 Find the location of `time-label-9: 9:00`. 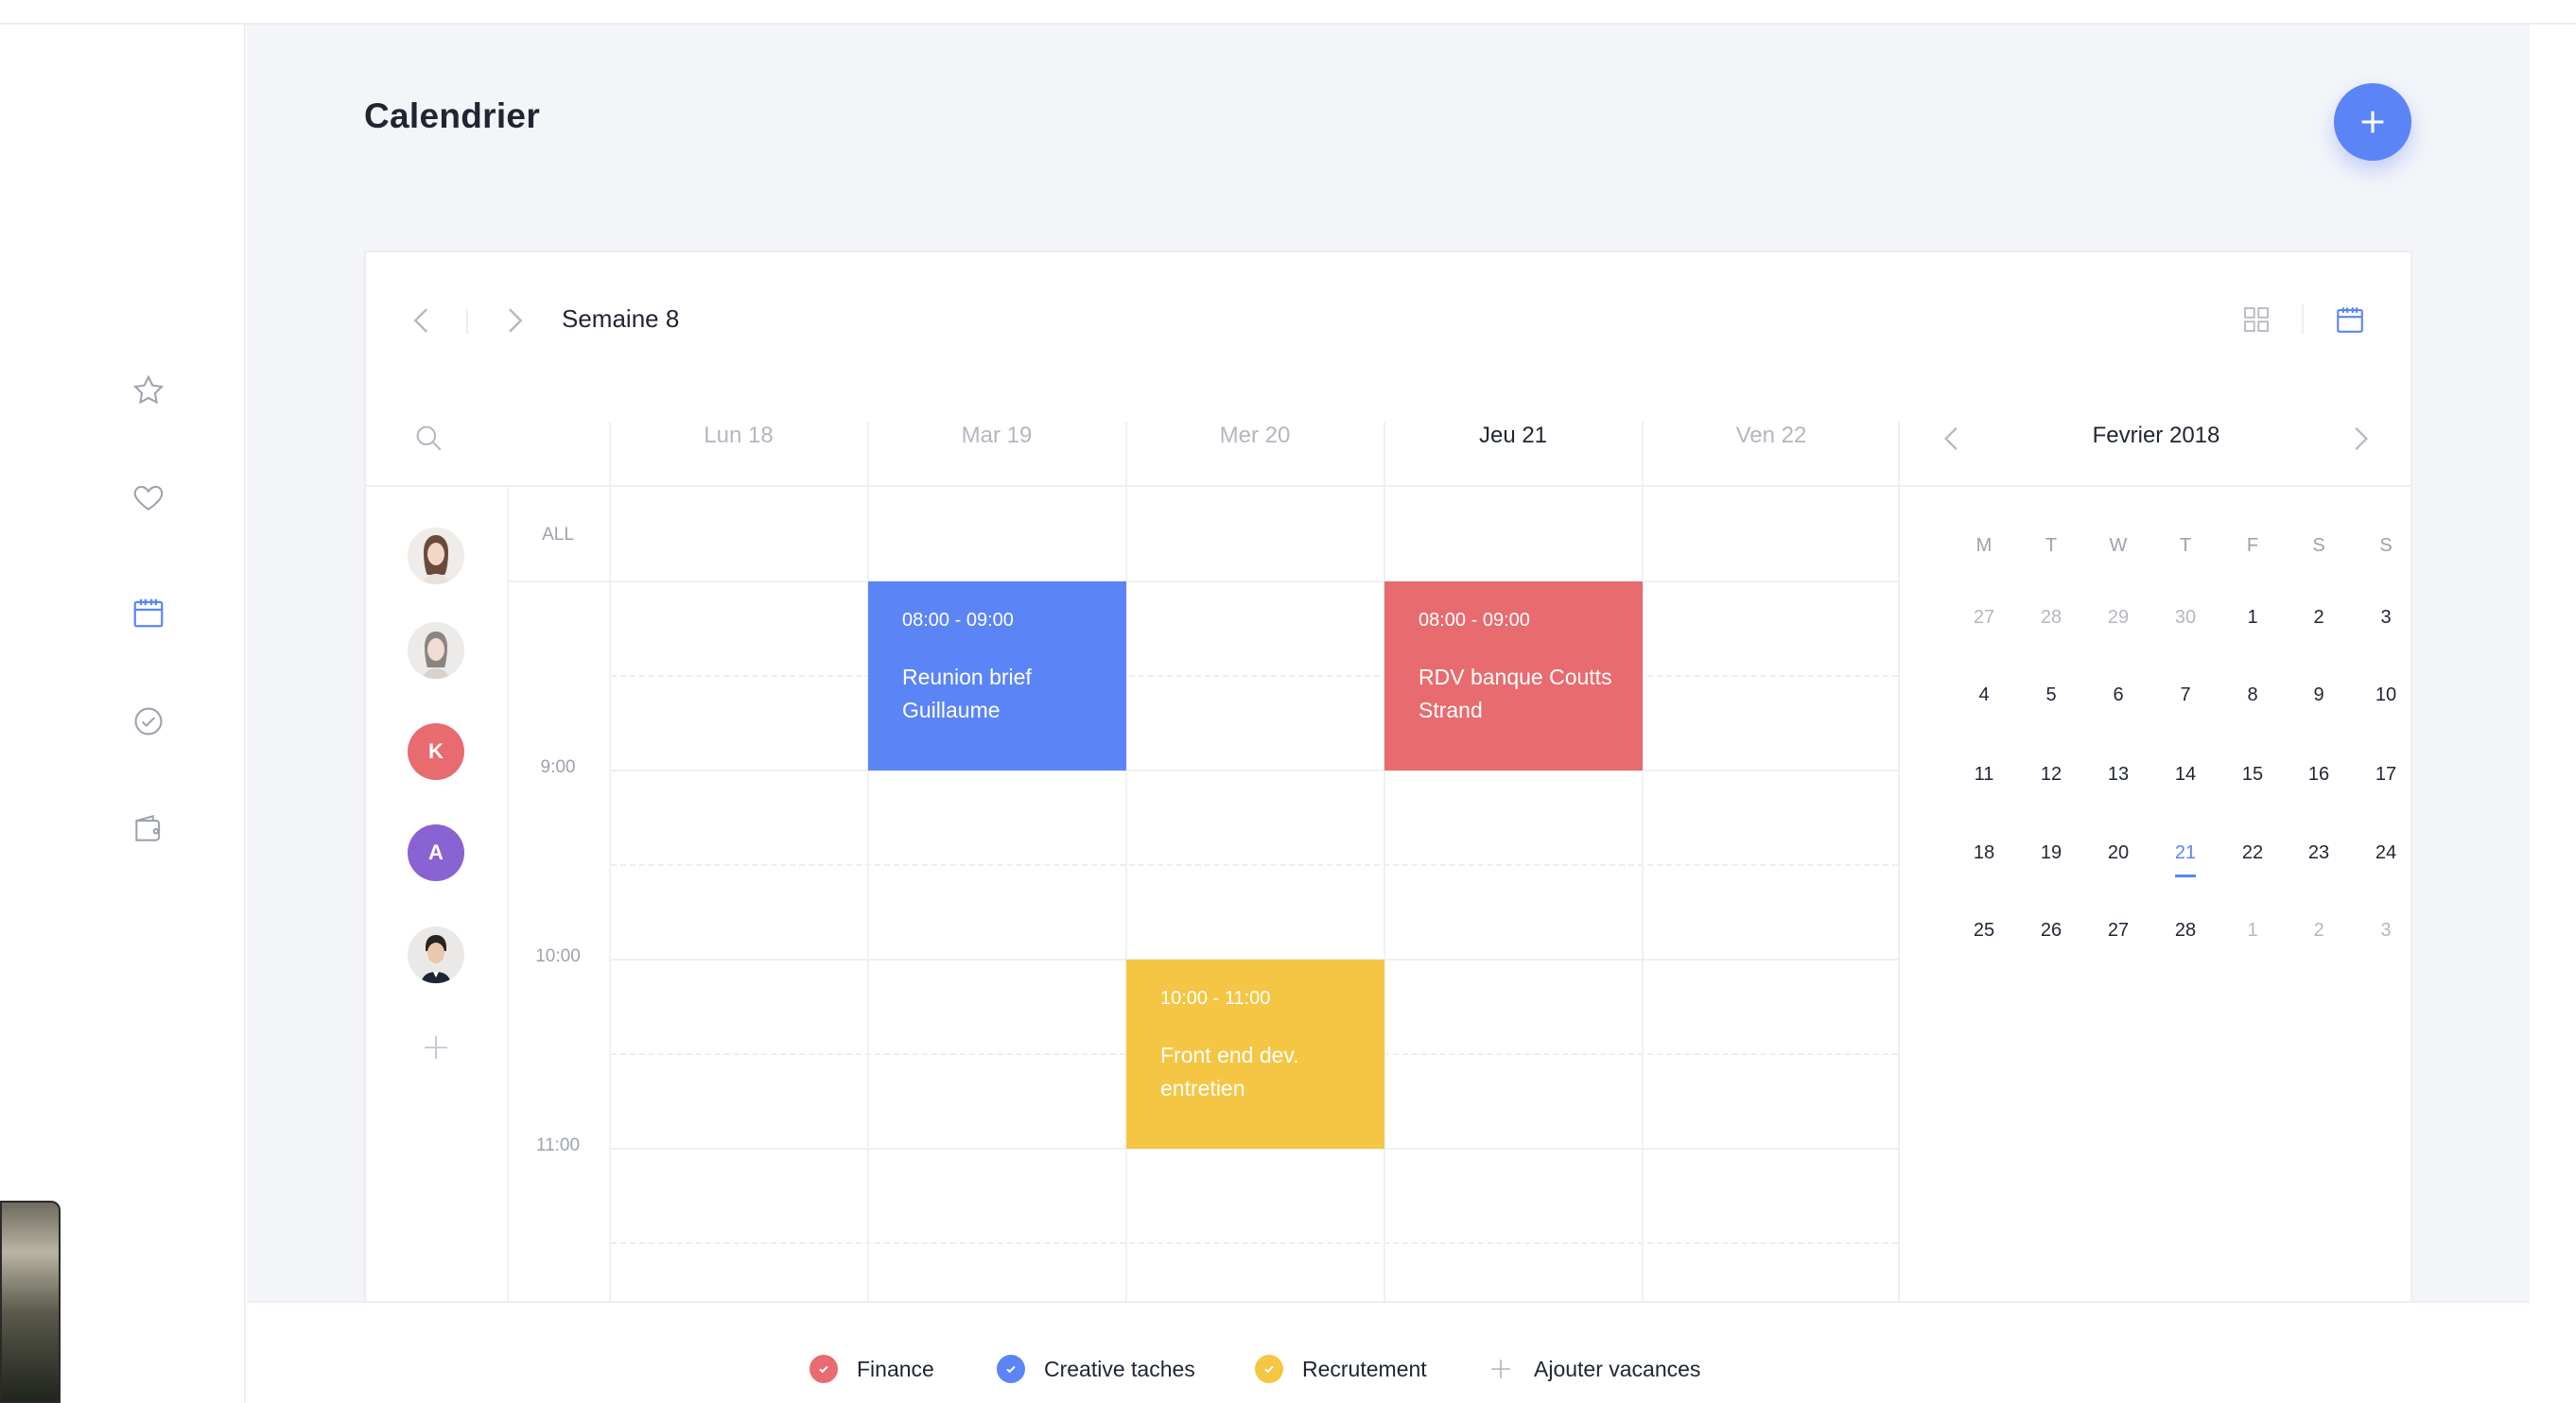

time-label-9: 9:00 is located at coordinates (558, 767).